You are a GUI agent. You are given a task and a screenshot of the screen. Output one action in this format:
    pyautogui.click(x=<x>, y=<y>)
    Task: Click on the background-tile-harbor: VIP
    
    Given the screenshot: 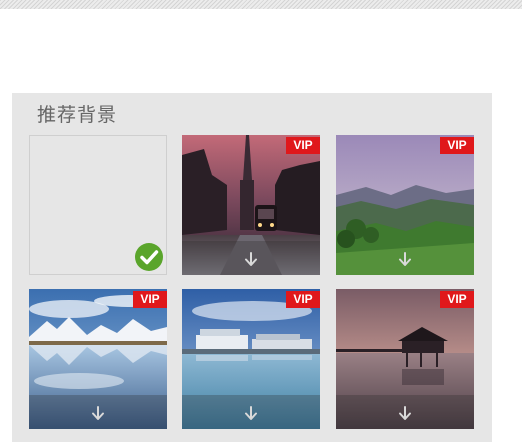 What is the action you would take?
    pyautogui.click(x=251, y=359)
    